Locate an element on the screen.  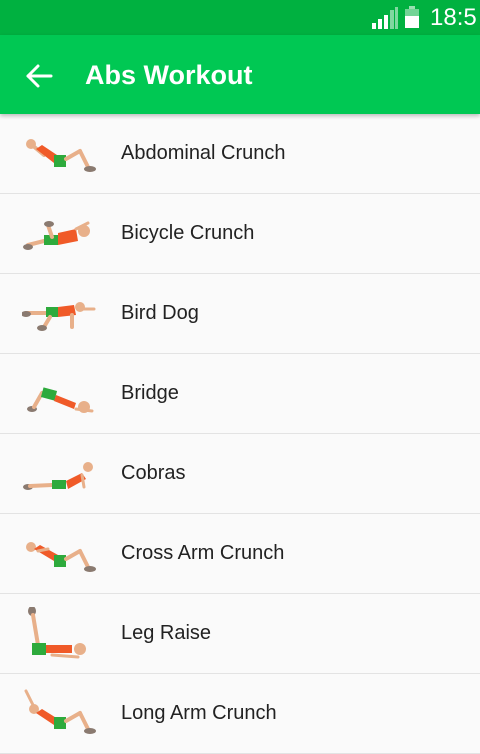
cross-arm-crunch-figure-icon is located at coordinates (61, 557).